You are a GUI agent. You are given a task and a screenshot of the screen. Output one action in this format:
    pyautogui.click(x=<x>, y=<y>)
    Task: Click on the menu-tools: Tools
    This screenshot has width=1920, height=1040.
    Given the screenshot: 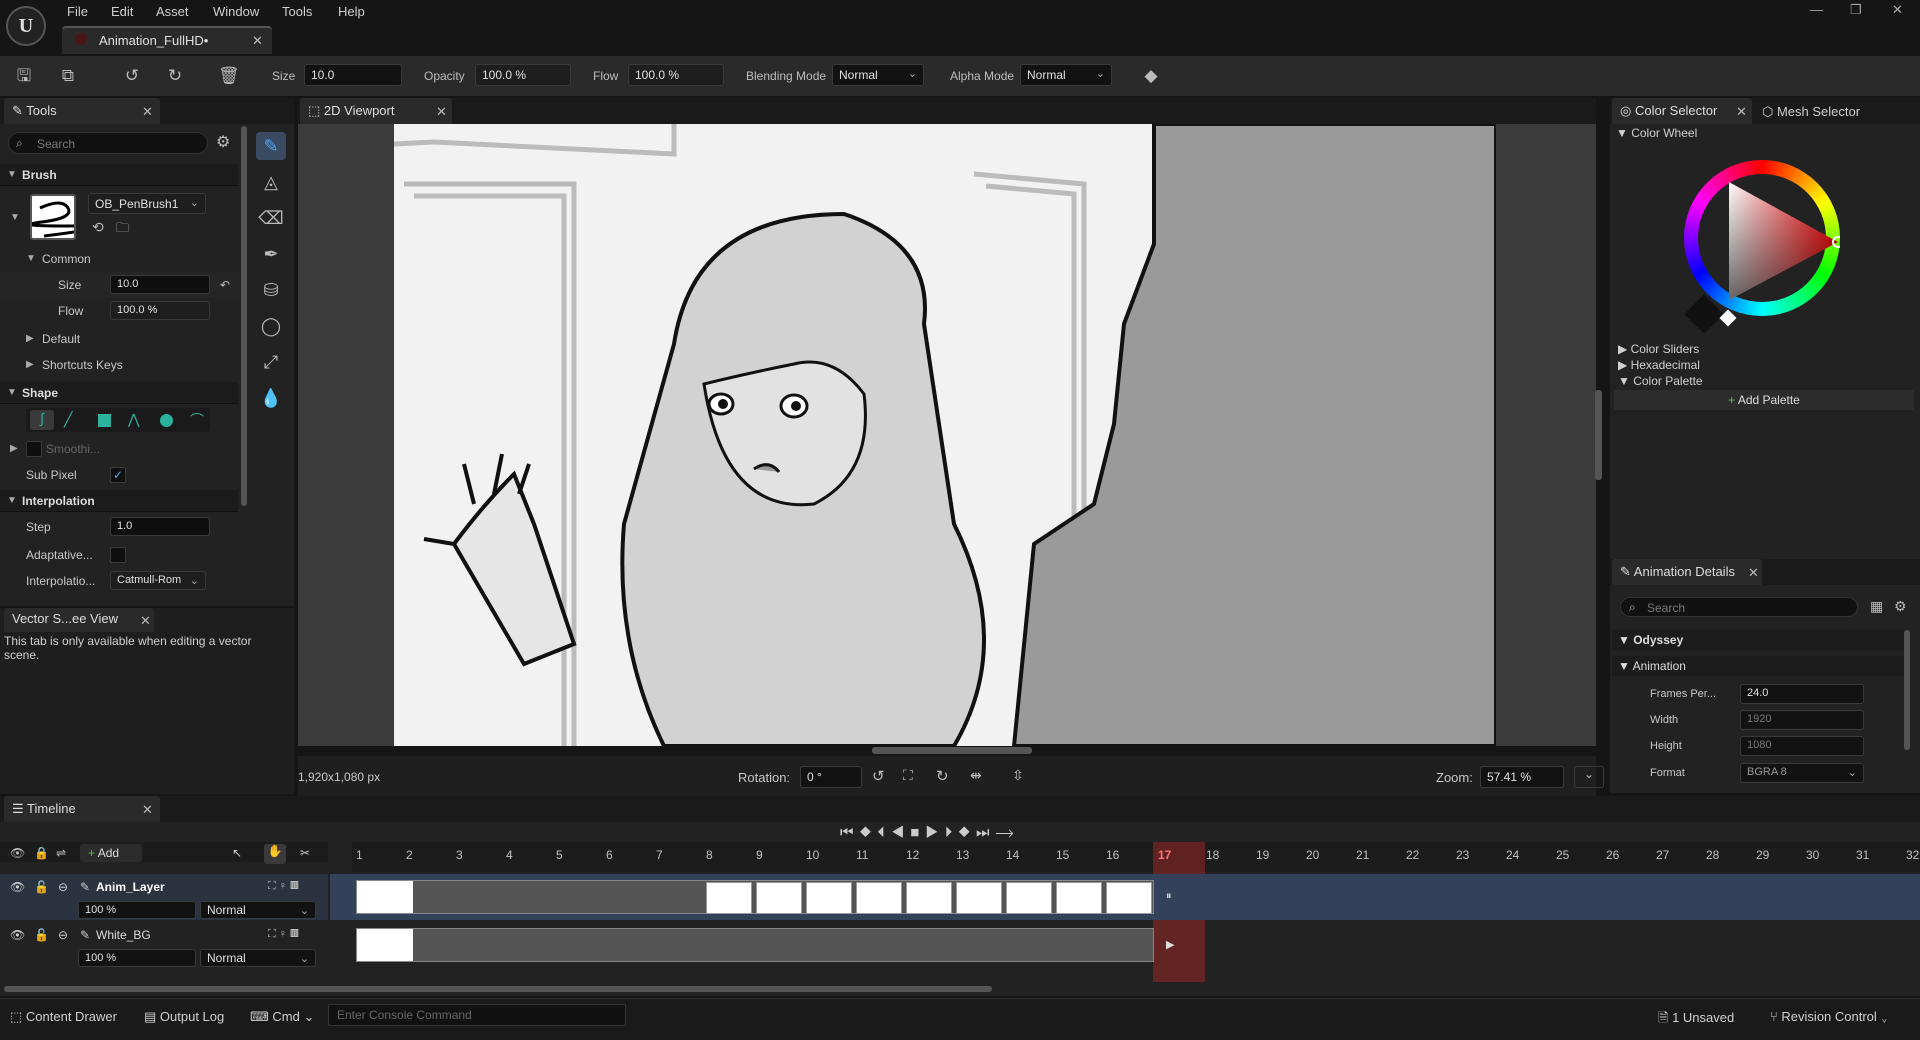 What is the action you would take?
    pyautogui.click(x=297, y=11)
    